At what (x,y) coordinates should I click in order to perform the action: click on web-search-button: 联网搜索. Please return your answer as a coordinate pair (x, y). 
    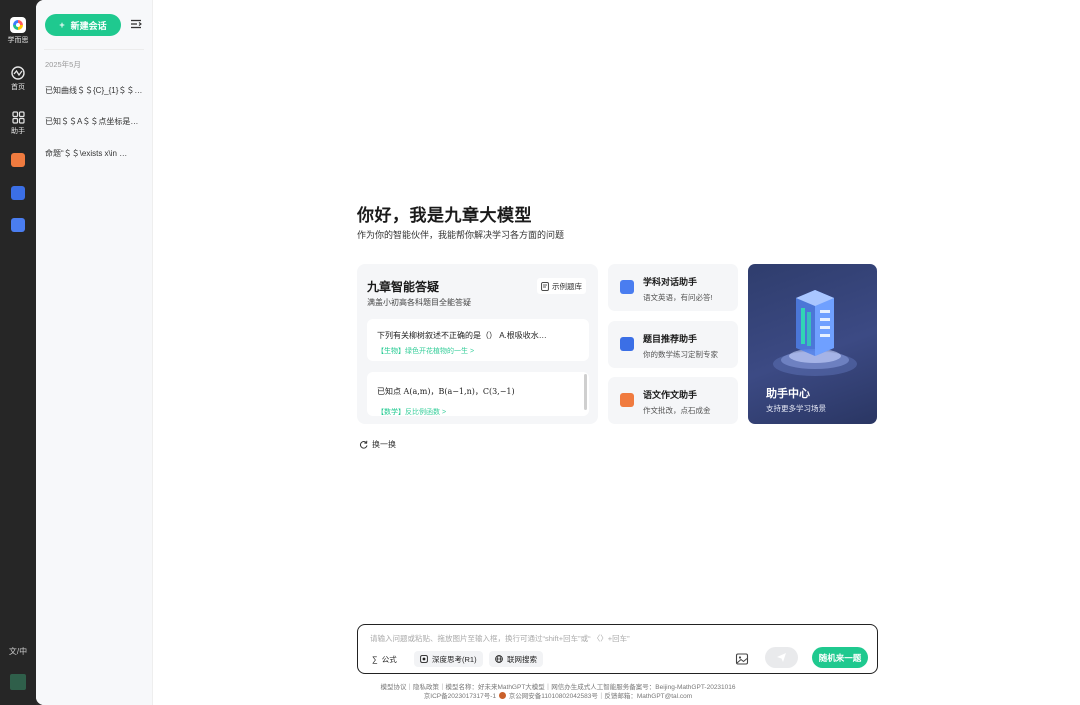
    Looking at the image, I should click on (516, 659).